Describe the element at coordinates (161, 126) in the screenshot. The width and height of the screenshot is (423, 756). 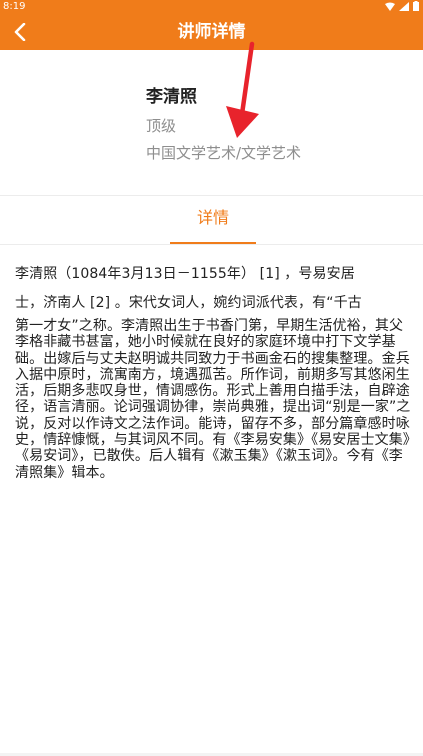
I see `lecturer-rank: 顶级` at that location.